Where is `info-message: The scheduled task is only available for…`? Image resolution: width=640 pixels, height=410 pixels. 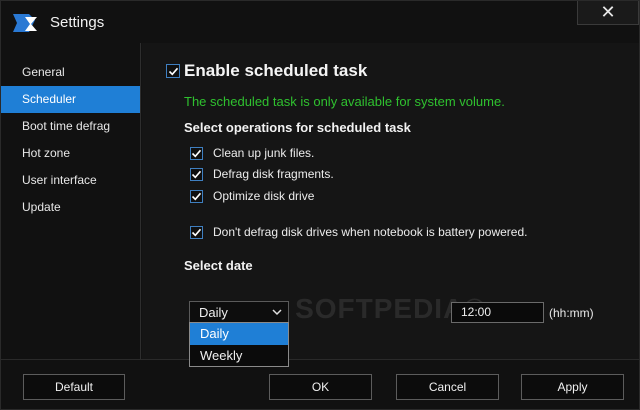 info-message: The scheduled task is only available for… is located at coordinates (344, 101).